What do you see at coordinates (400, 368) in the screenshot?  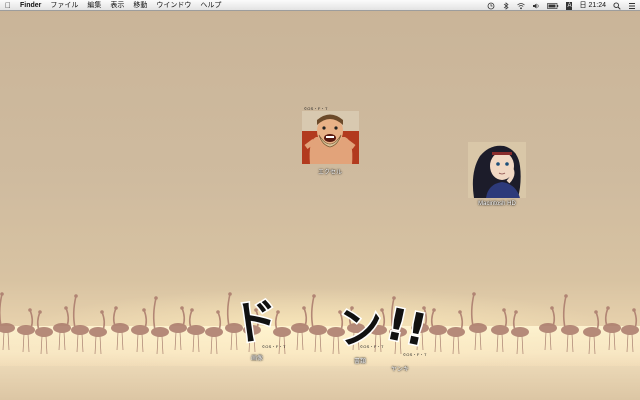 I see `icon-label-yanki: ヤンキ` at bounding box center [400, 368].